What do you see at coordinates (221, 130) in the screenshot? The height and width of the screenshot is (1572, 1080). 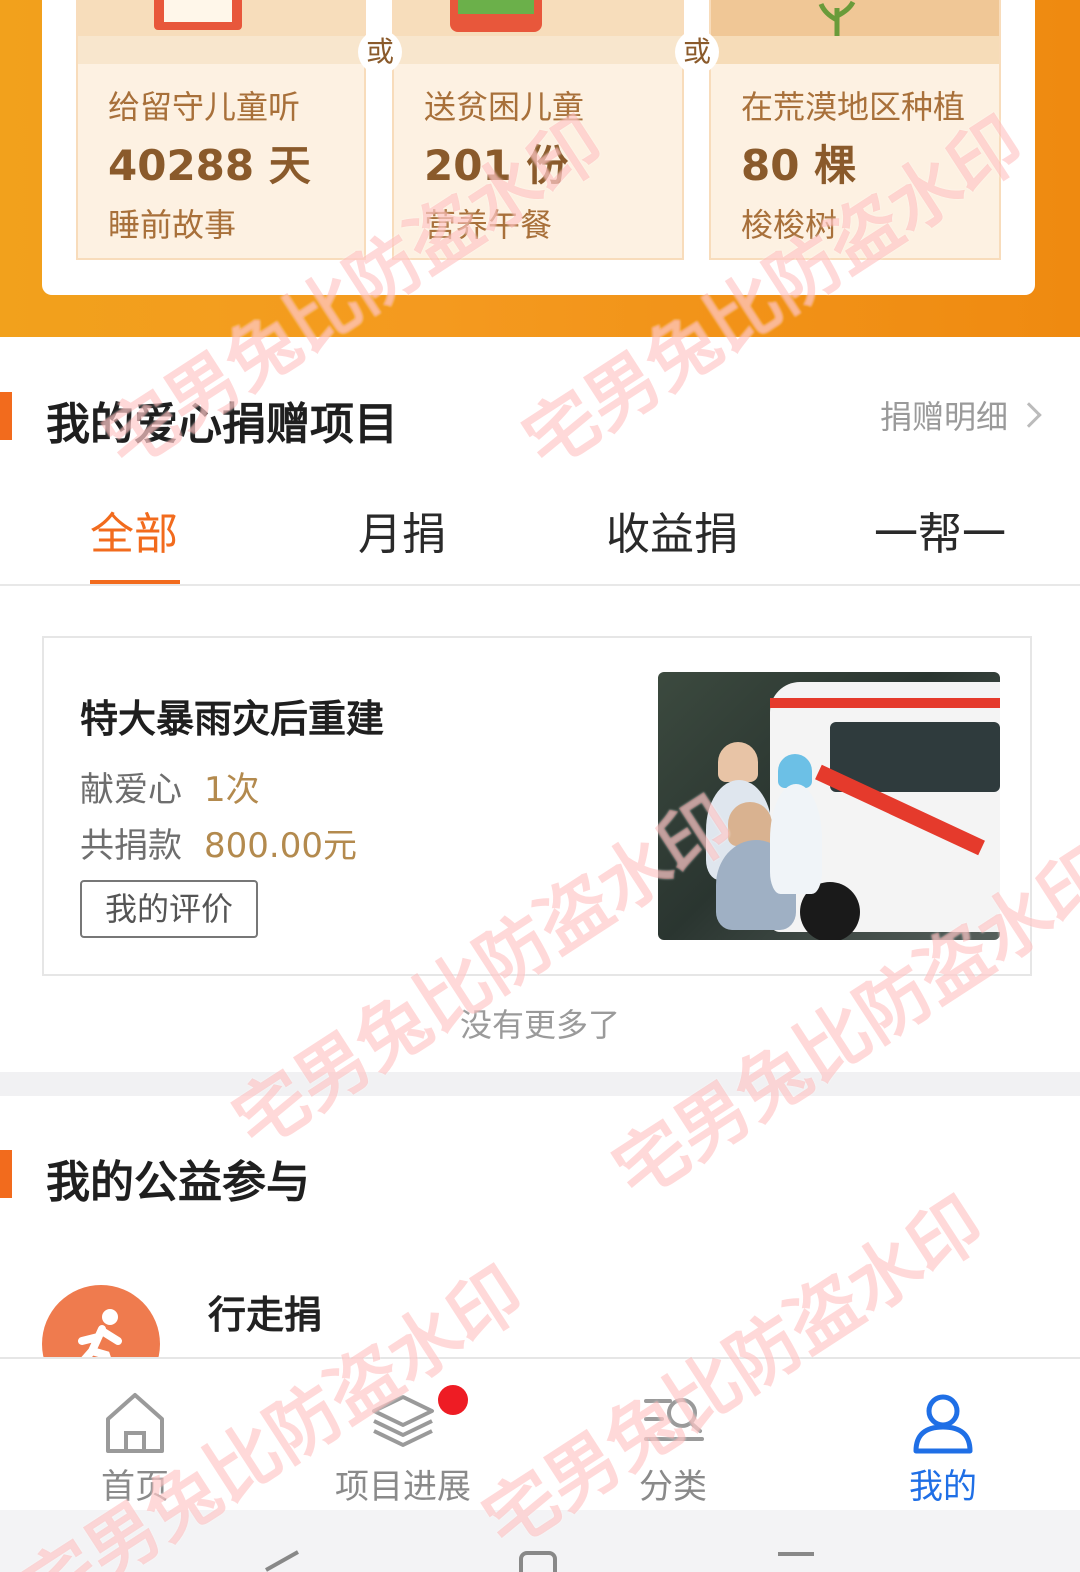 I see `impact-item-stories: 给留守儿童听 40288 天 睡前故事` at bounding box center [221, 130].